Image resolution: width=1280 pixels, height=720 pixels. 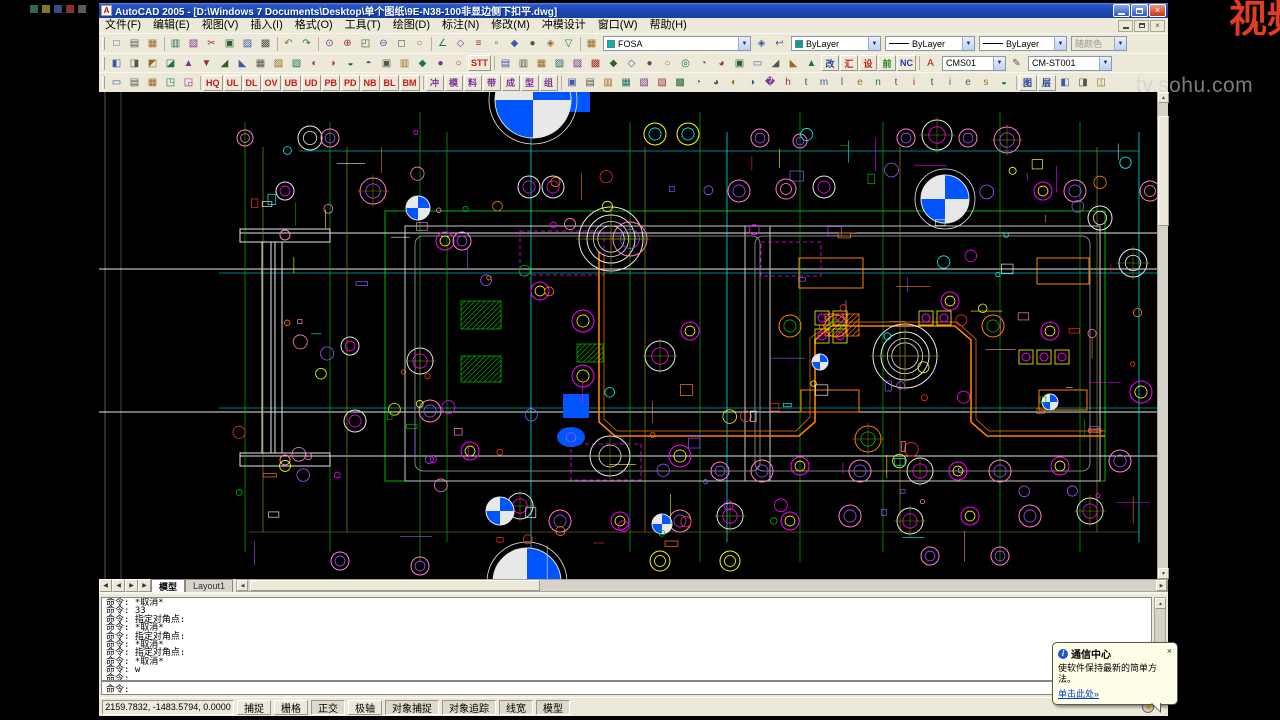 I want to click on toolbar-icon: ▤, so click(x=134, y=83).